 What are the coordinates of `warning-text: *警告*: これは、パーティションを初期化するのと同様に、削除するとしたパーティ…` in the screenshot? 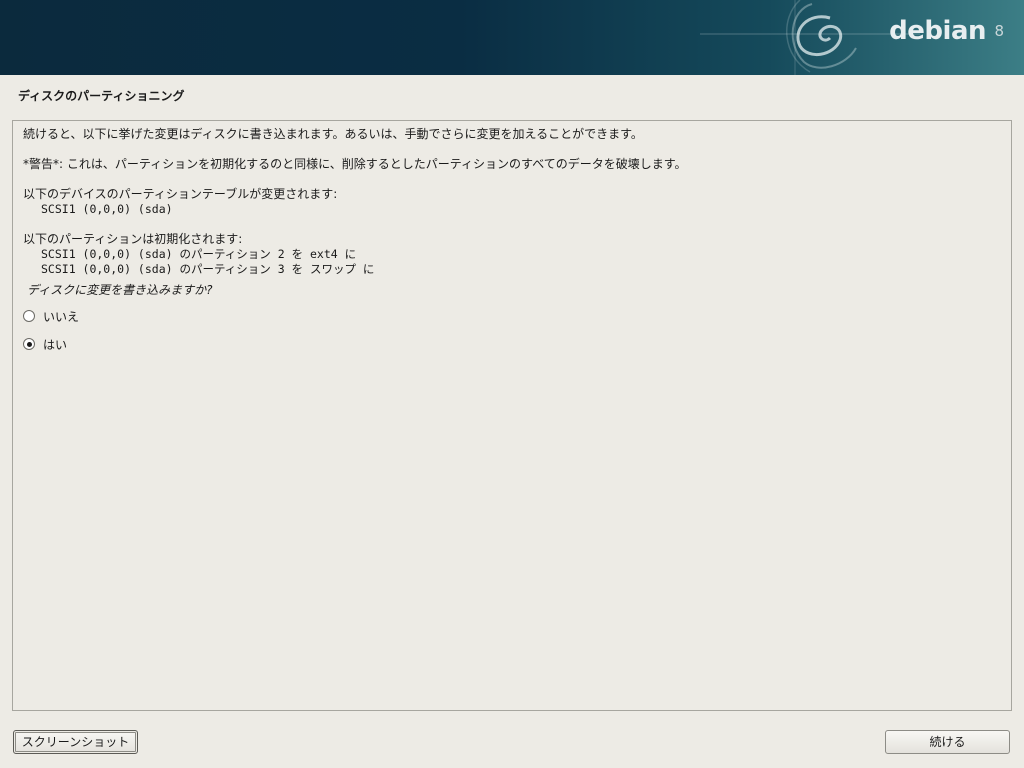 It's located at (355, 164).